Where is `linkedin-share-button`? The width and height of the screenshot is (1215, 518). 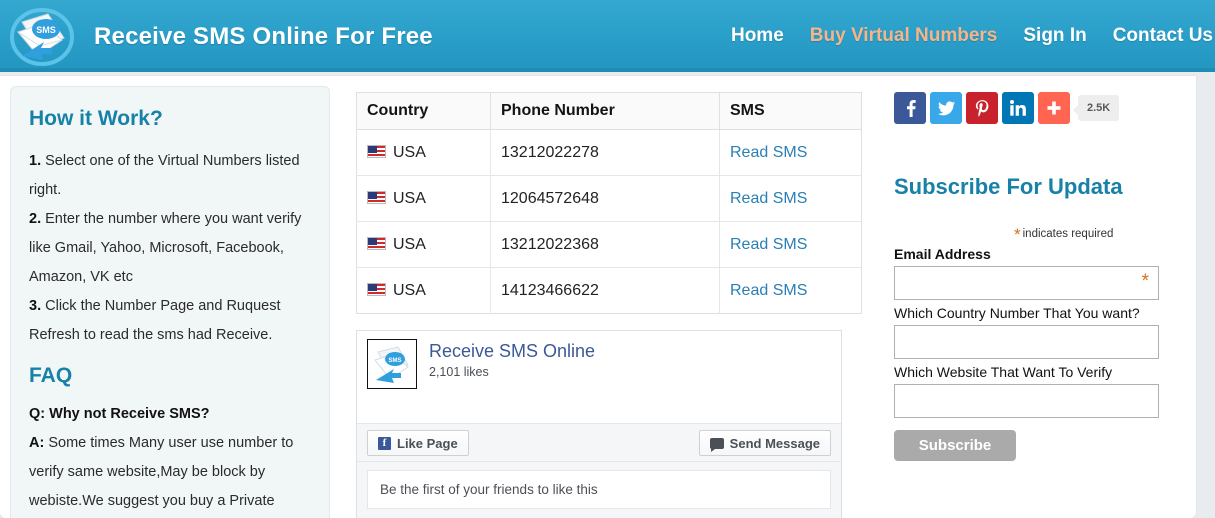
linkedin-share-button is located at coordinates (1018, 108).